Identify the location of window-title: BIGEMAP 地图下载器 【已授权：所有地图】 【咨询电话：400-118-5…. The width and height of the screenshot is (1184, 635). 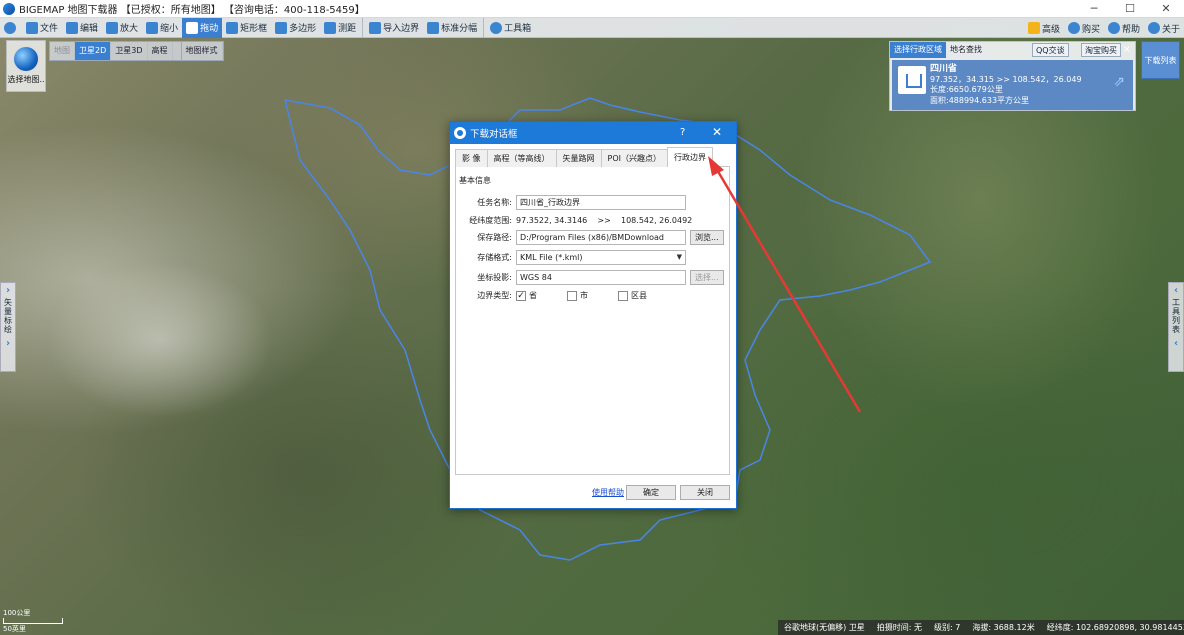
(192, 10).